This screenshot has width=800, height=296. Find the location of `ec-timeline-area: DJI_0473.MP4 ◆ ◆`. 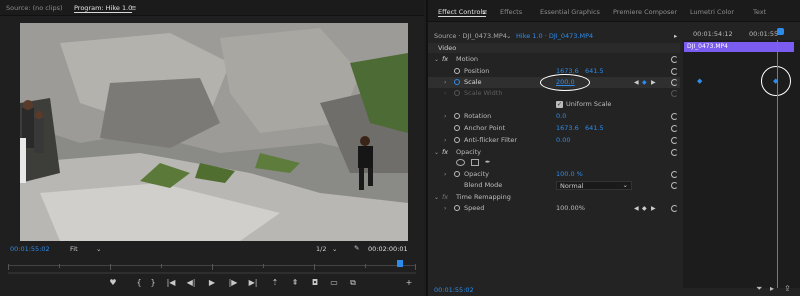

ec-timeline-area: DJI_0473.MP4 ◆ ◆ is located at coordinates (741, 164).